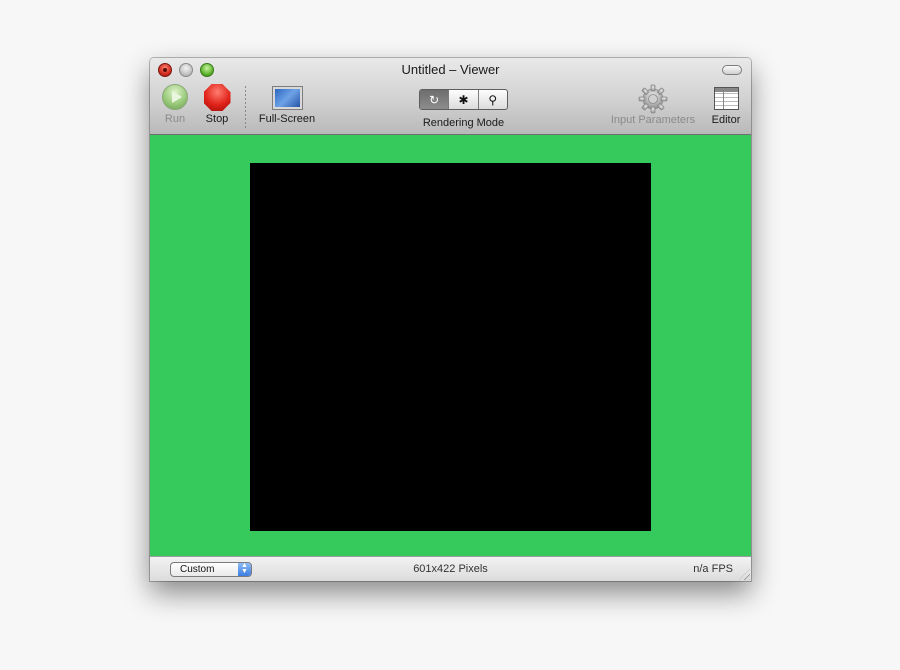  I want to click on input-parameters-button: Input Parameters, so click(653, 105).